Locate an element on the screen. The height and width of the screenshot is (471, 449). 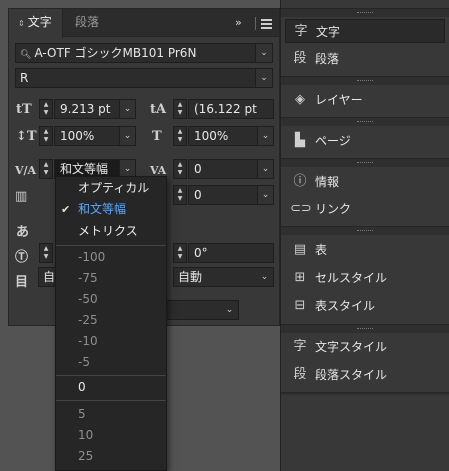
search-icon: 🔍︎ is located at coordinates (26, 55).